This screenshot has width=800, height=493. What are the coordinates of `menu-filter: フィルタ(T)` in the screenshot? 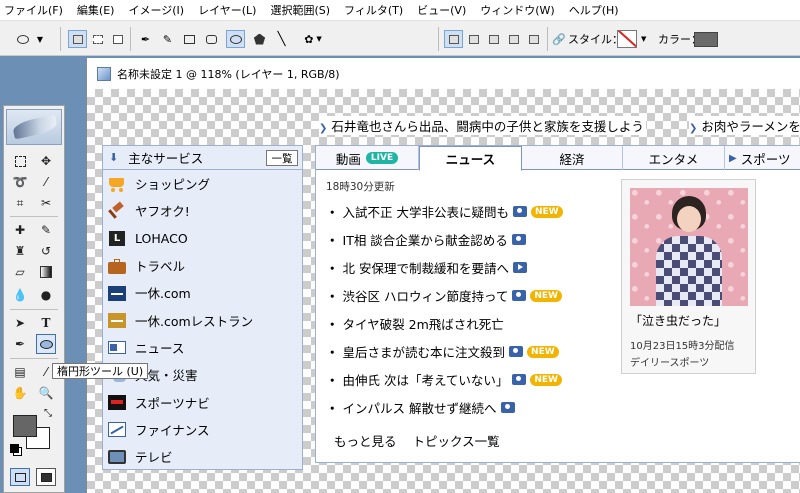 It's located at (373, 10).